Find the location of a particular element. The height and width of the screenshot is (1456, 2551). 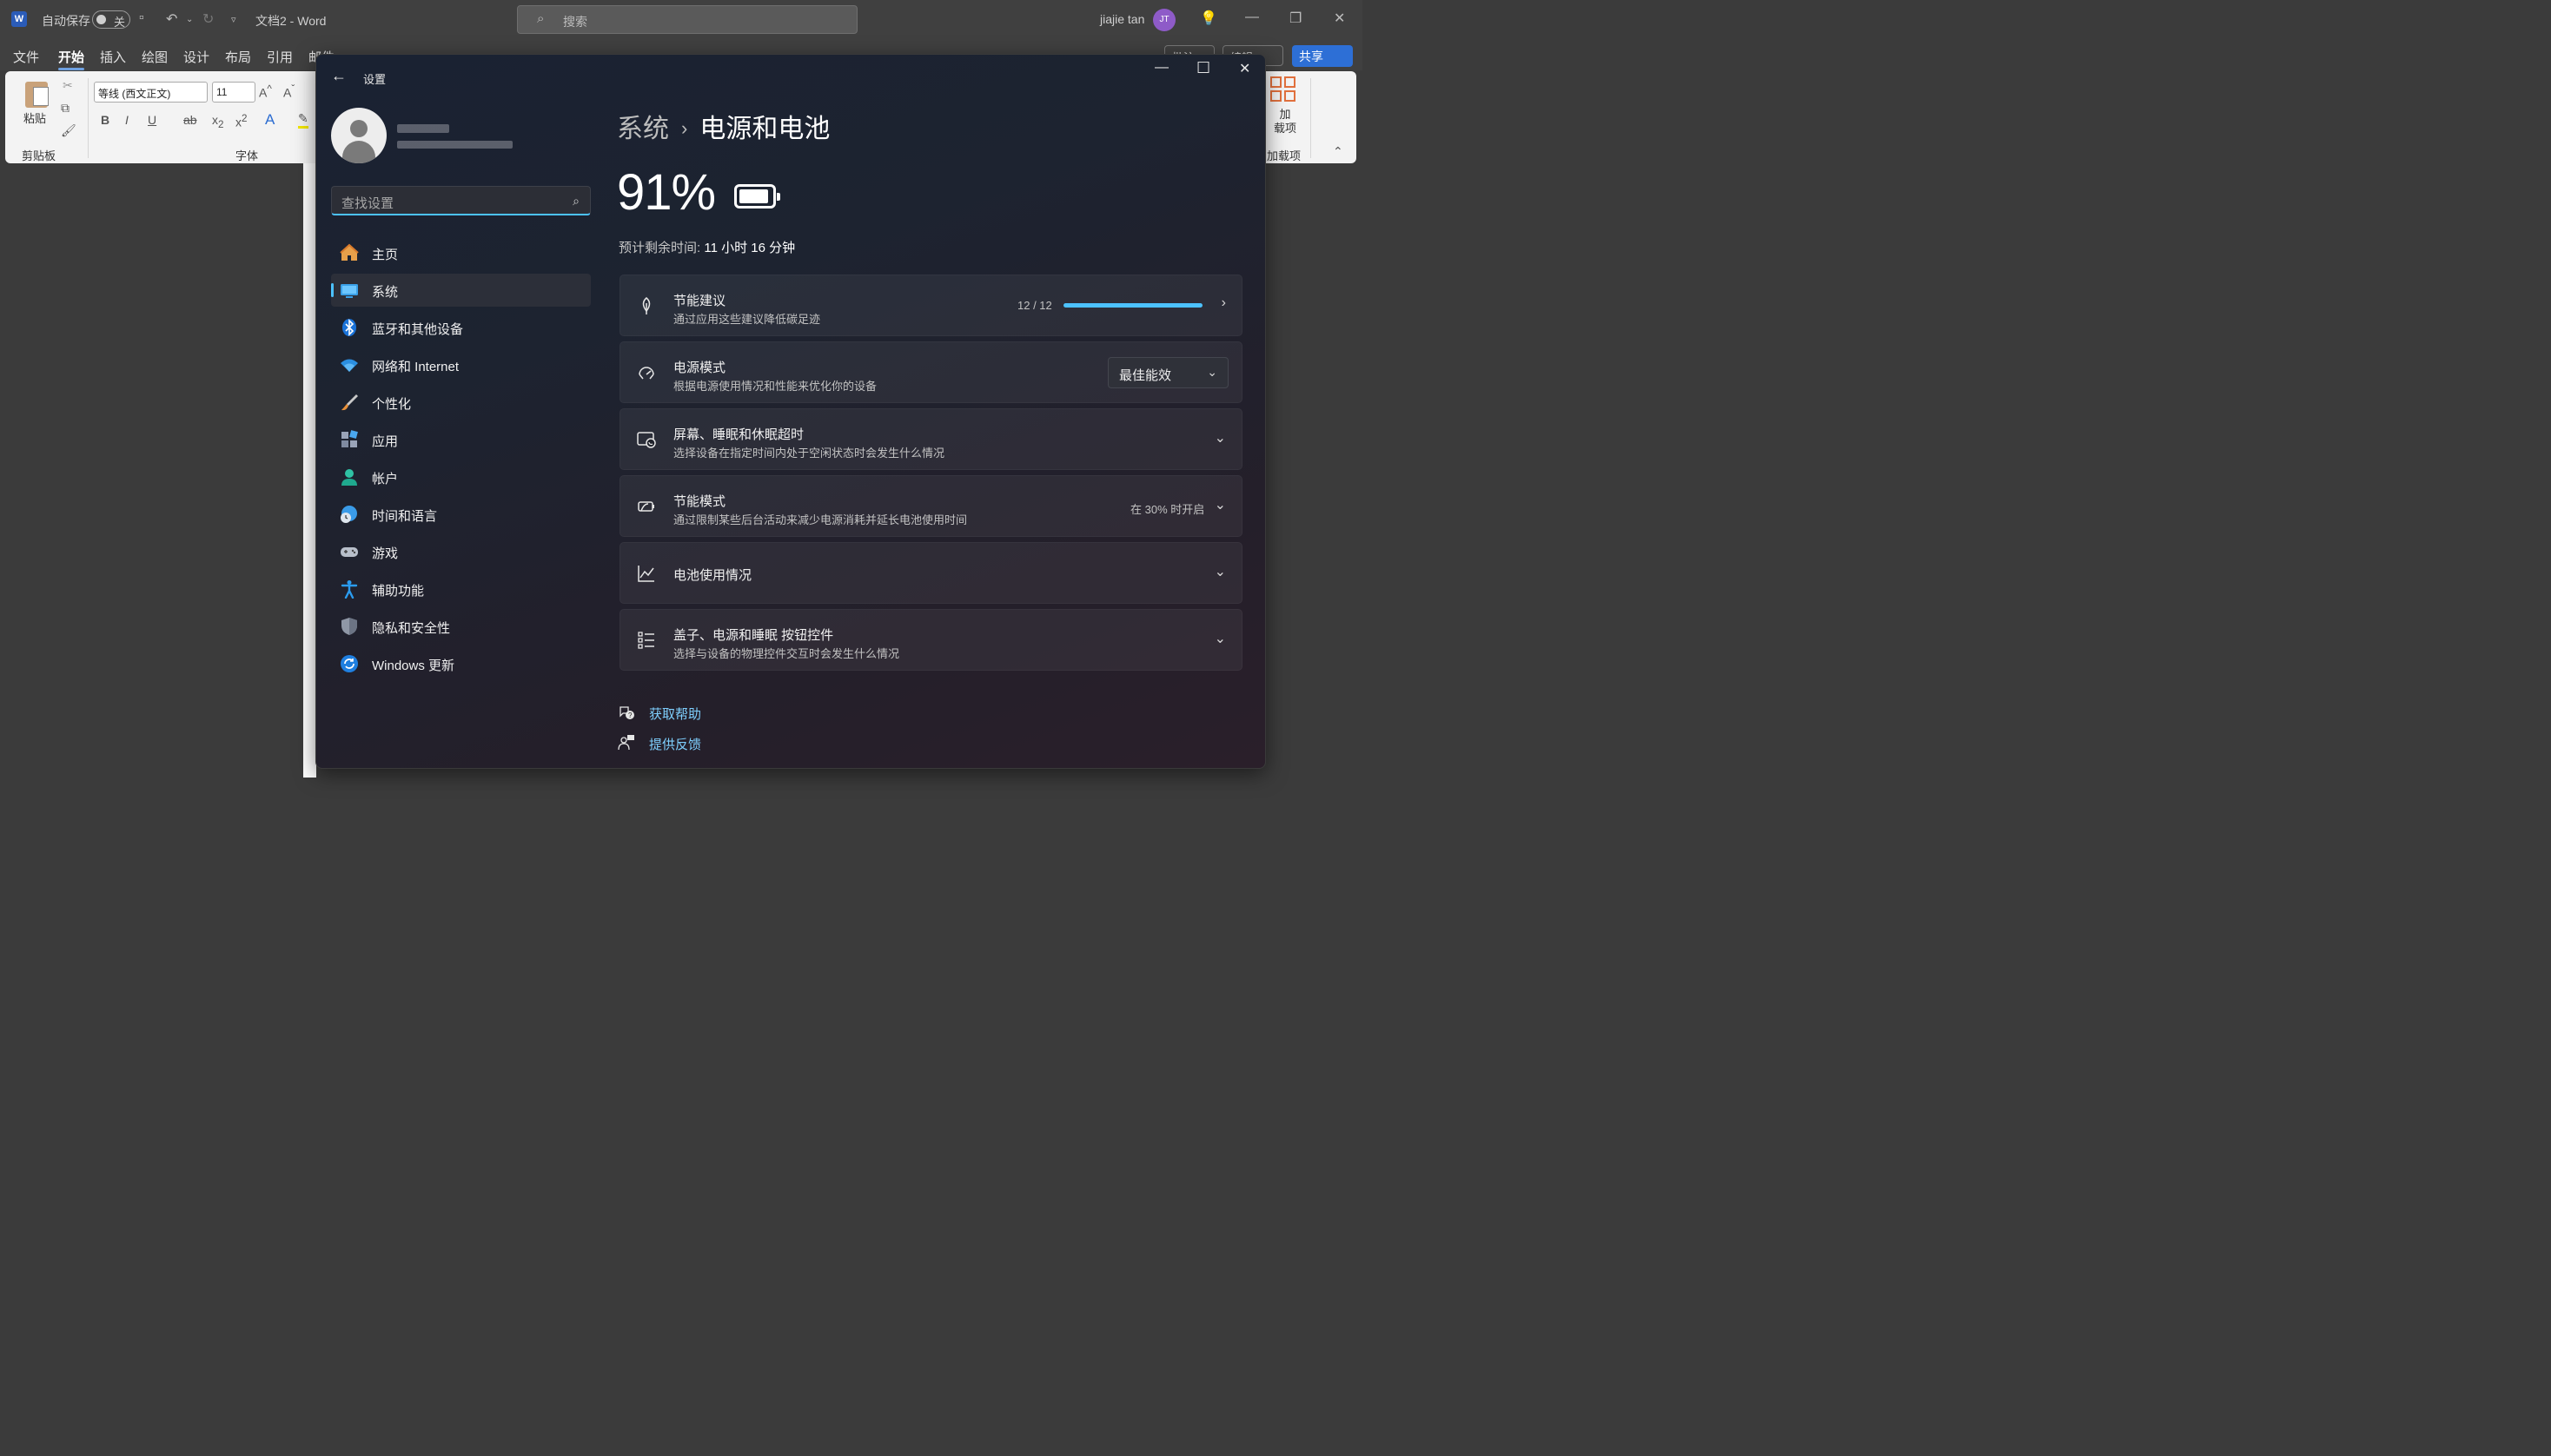

get-help-label: 获取帮助 is located at coordinates (675, 714).